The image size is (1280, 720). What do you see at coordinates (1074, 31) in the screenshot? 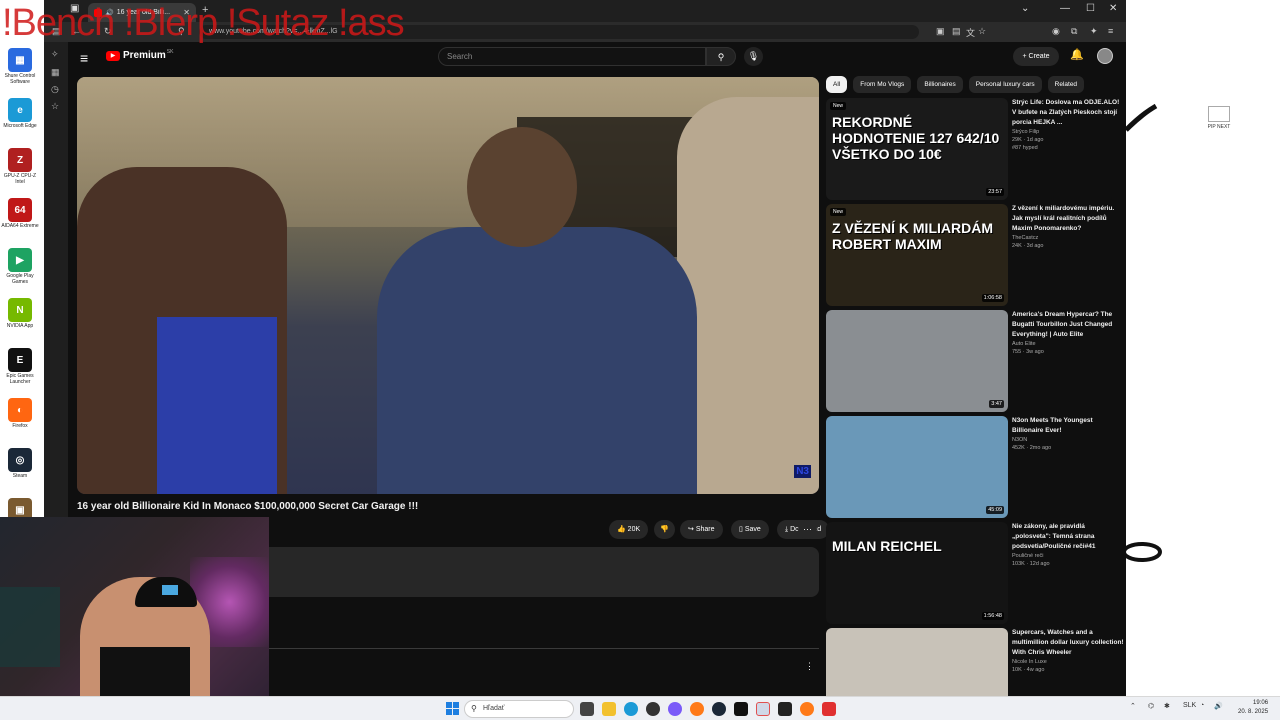
I see `extensions-puzzle-icon: ⧉` at bounding box center [1074, 31].